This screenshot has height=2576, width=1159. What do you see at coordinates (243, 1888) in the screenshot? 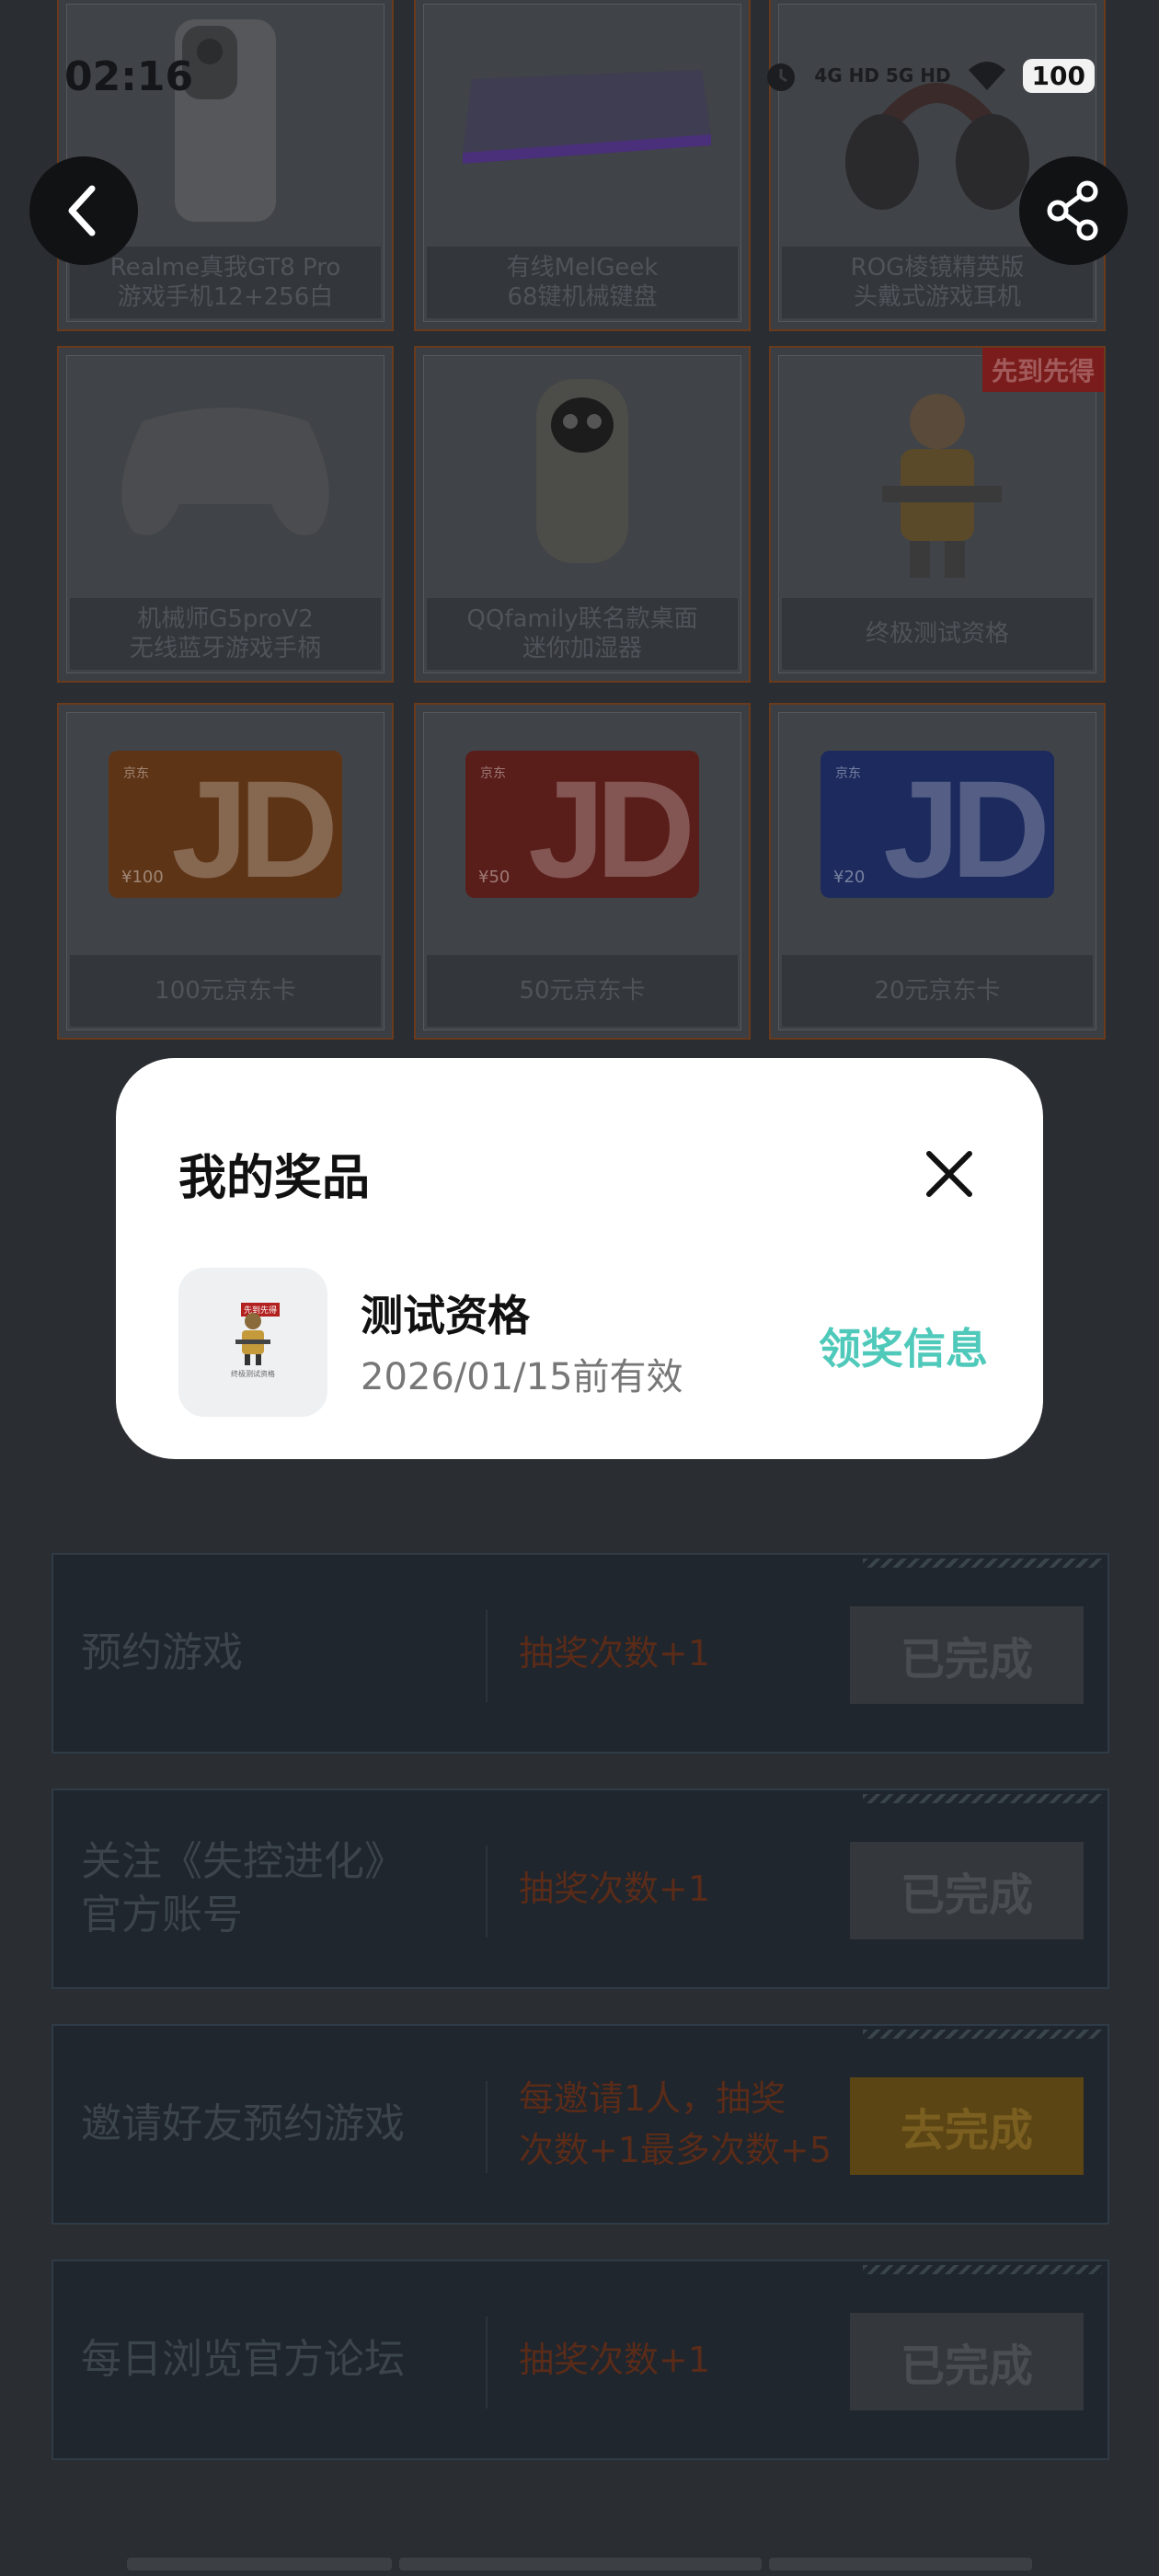
I see `task-name: 关注《失控进化》 官方账号` at bounding box center [243, 1888].